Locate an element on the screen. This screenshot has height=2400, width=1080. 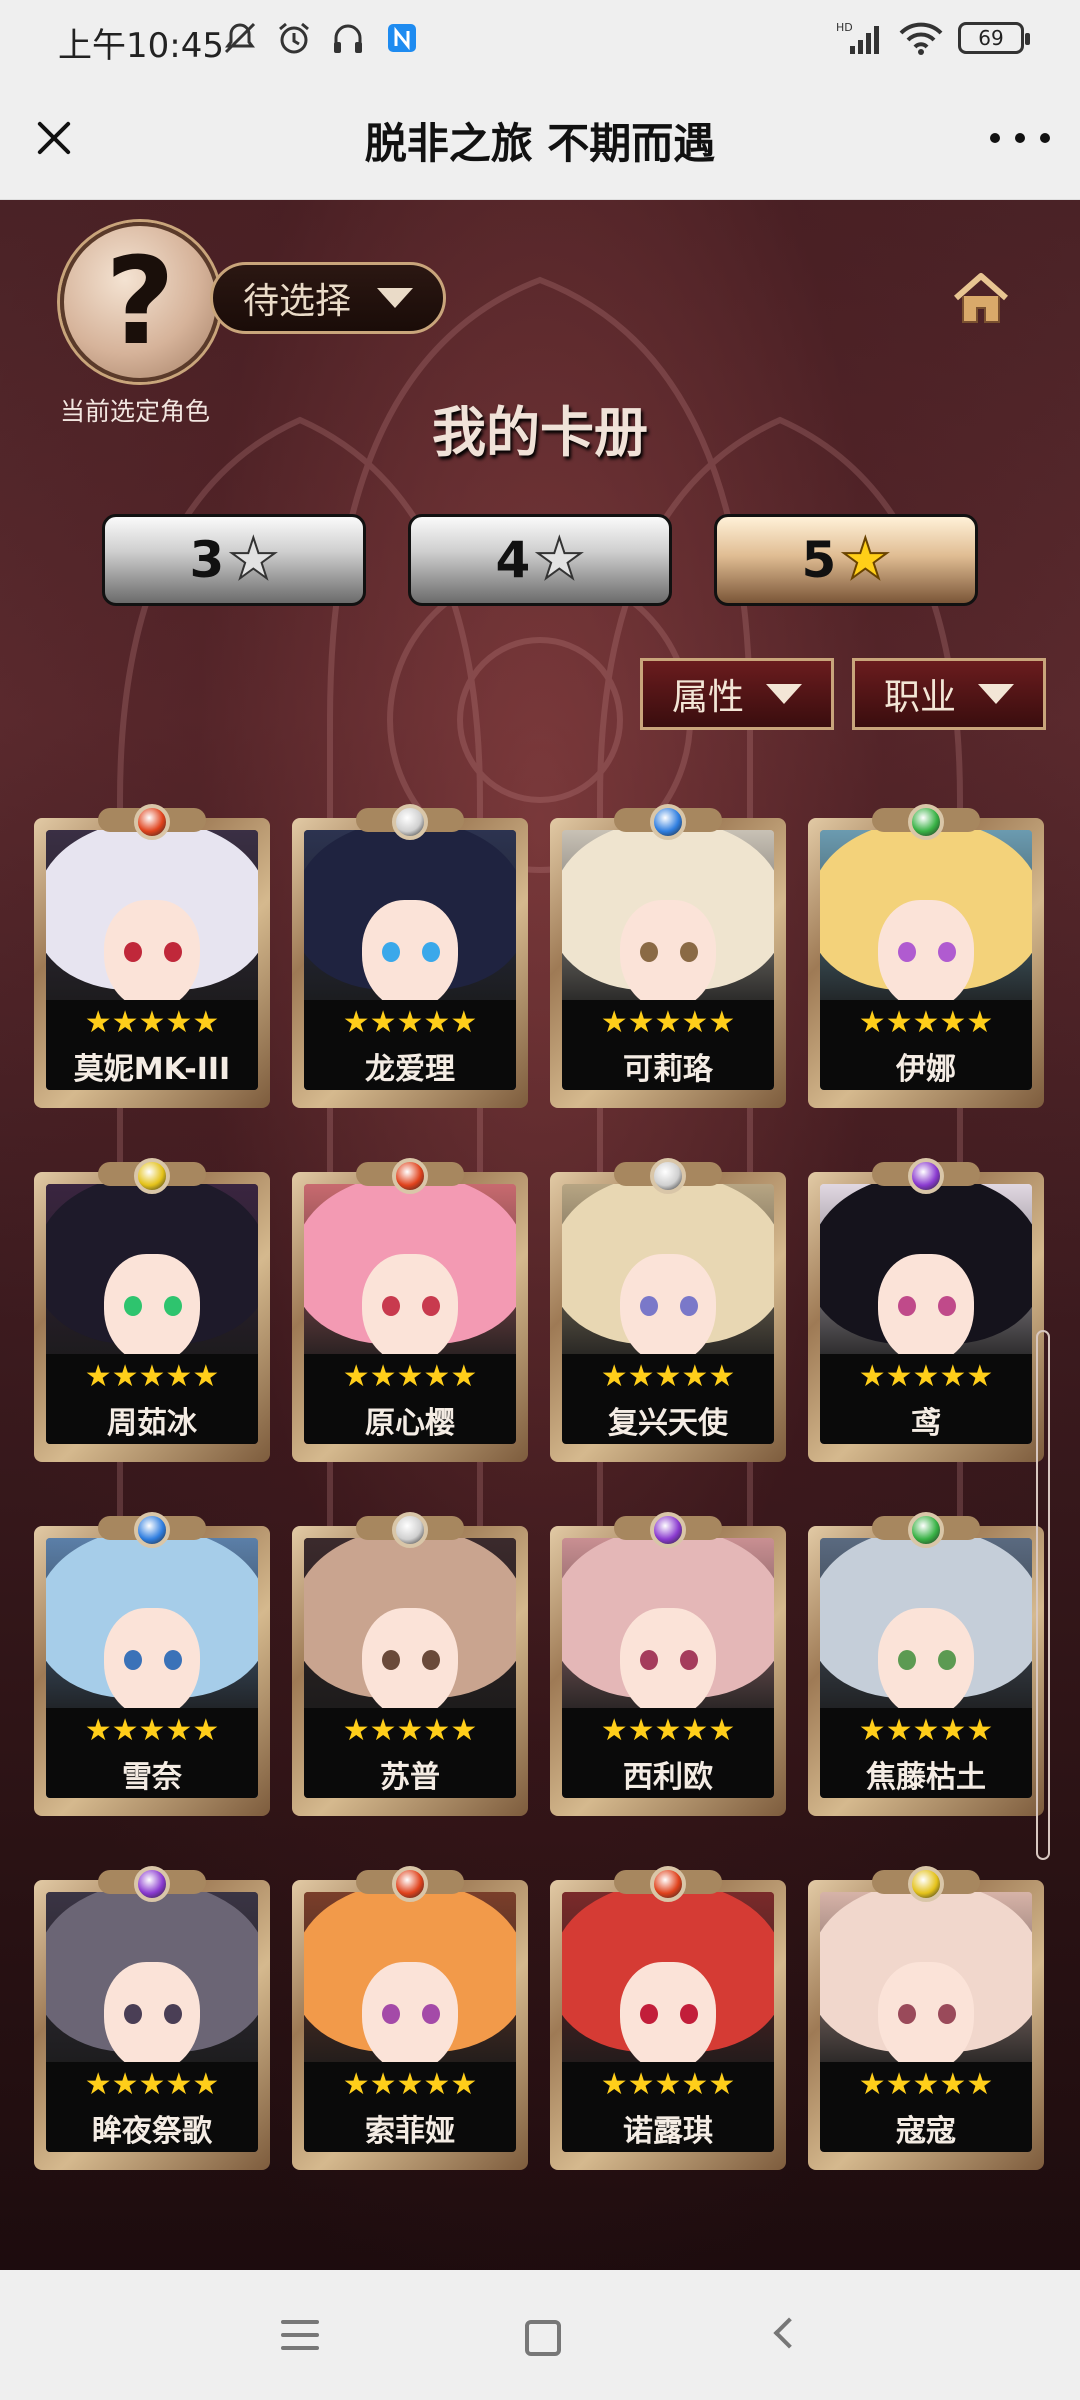
character-card: ★★★★★ 雪奈 is located at coordinates (152, 1664).